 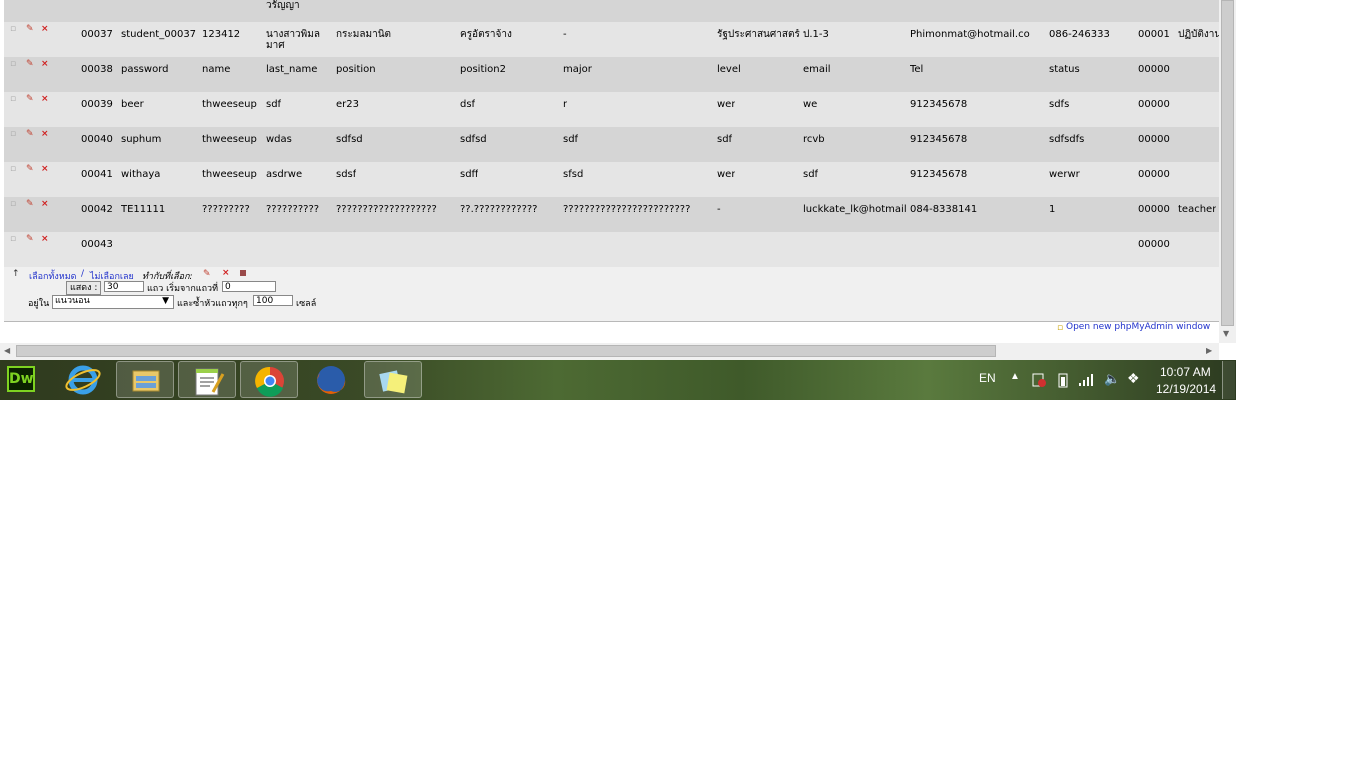 What do you see at coordinates (970, 34) in the screenshot?
I see `cell-tel: Phimonmat@hotmail.co` at bounding box center [970, 34].